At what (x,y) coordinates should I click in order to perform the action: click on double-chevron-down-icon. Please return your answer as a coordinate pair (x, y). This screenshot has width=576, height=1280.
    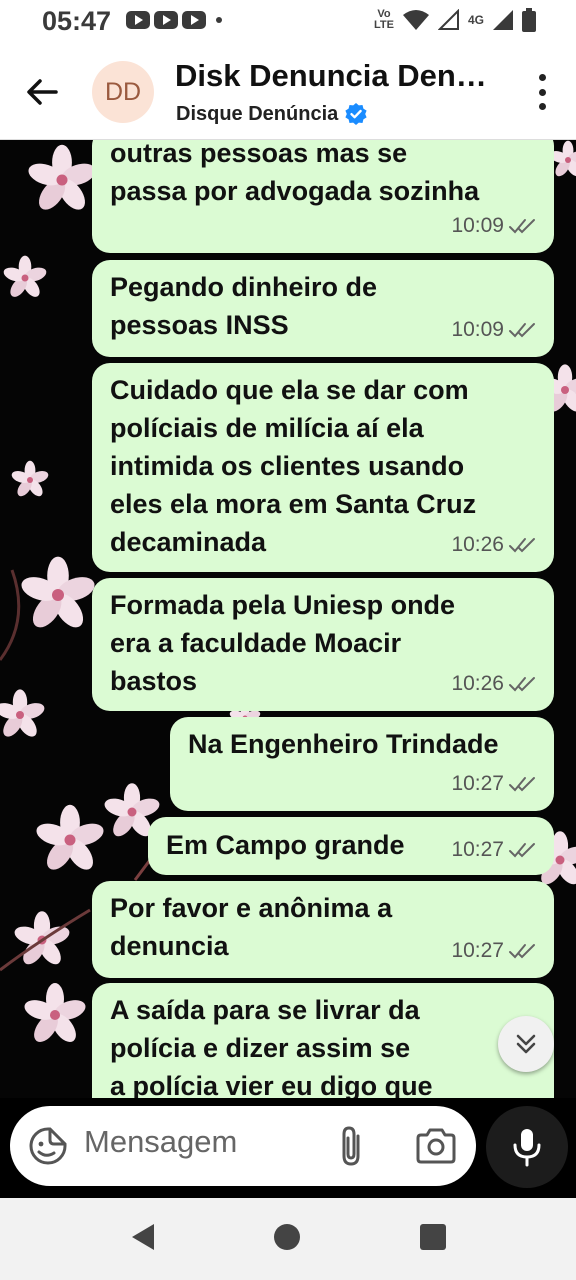
    Looking at the image, I should click on (526, 1044).